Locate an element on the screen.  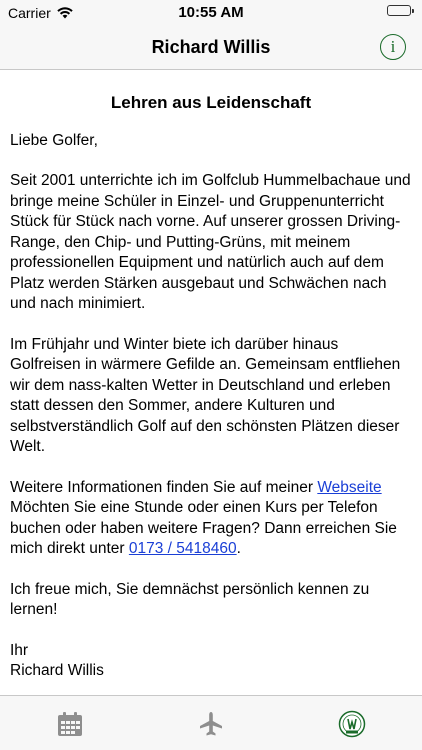
contact-text-end: . is located at coordinates (238, 548).